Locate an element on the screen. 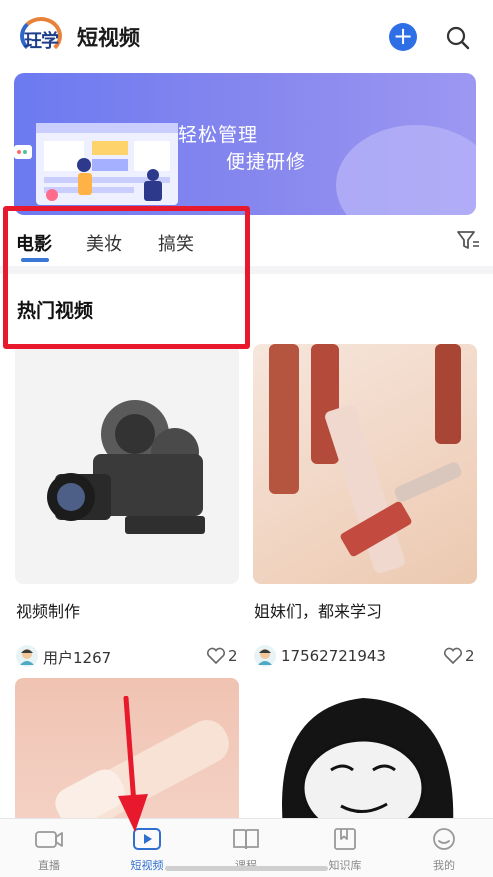  red-arrow-annotation is located at coordinates (133, 764).